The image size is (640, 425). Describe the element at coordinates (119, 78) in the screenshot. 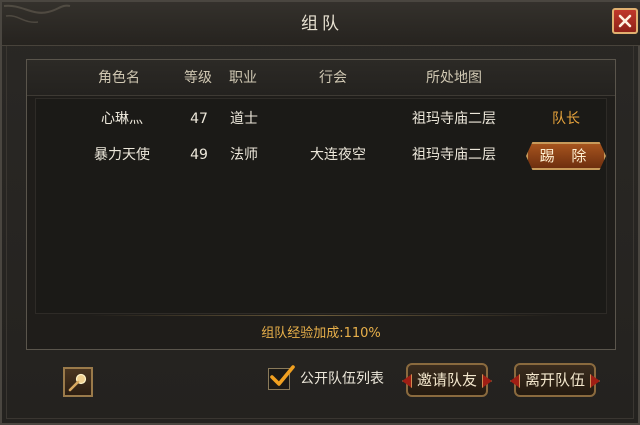

I see `column-header-name: 角色名` at that location.